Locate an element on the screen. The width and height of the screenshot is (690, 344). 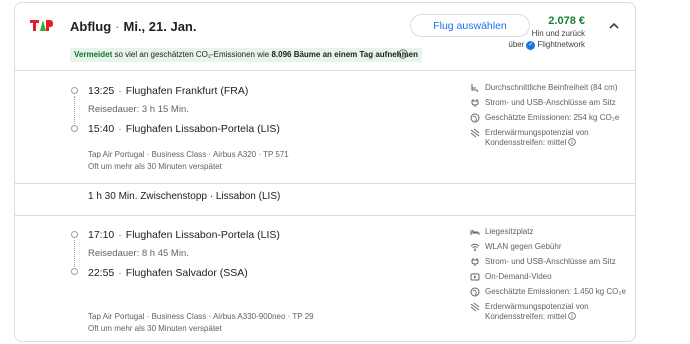
arrival-time: 22:55 is located at coordinates (101, 273).